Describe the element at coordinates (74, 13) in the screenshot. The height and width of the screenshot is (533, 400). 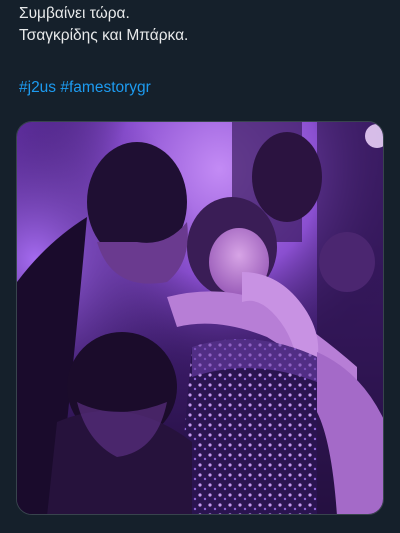
I see `tweet-text-line-1: Συμβαίνει τώρα.` at that location.